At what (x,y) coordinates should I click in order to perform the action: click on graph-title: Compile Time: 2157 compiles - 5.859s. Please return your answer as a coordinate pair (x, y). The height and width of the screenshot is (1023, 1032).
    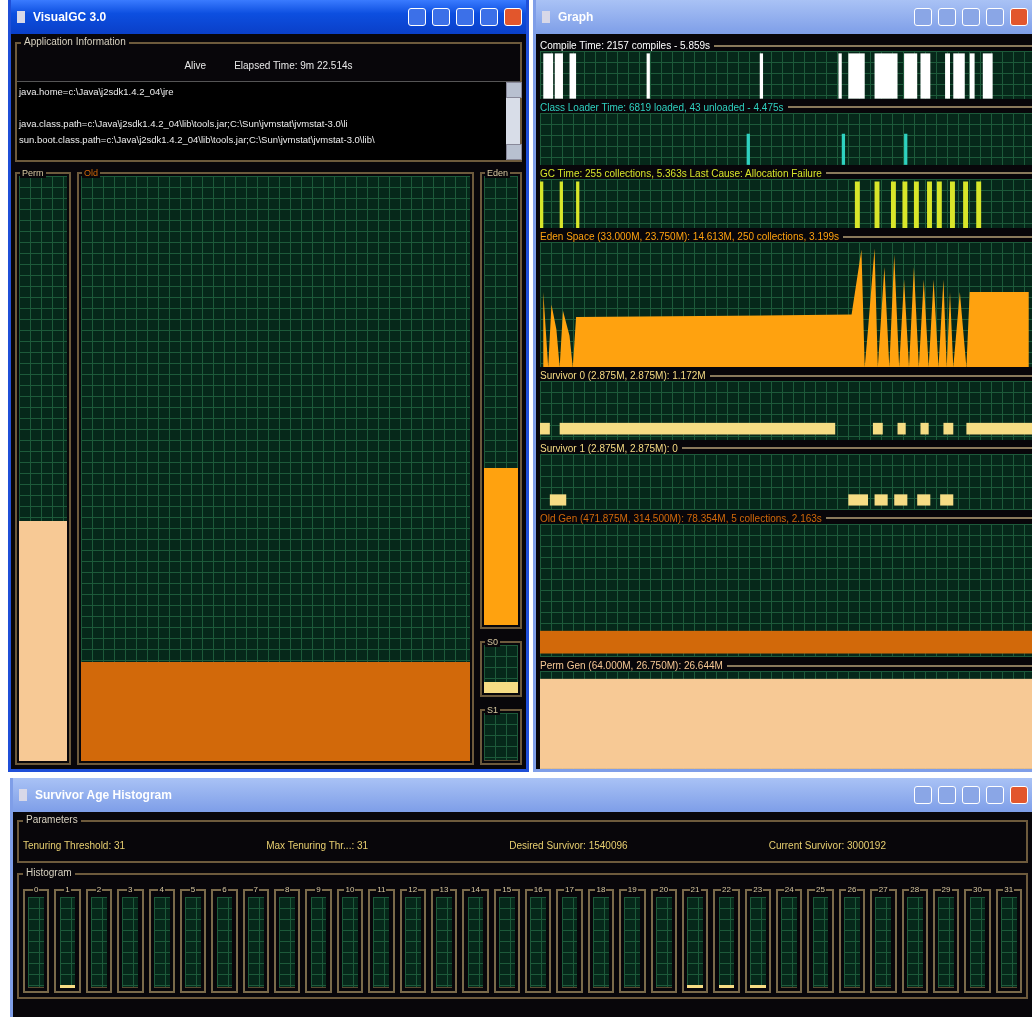
    Looking at the image, I should click on (625, 45).